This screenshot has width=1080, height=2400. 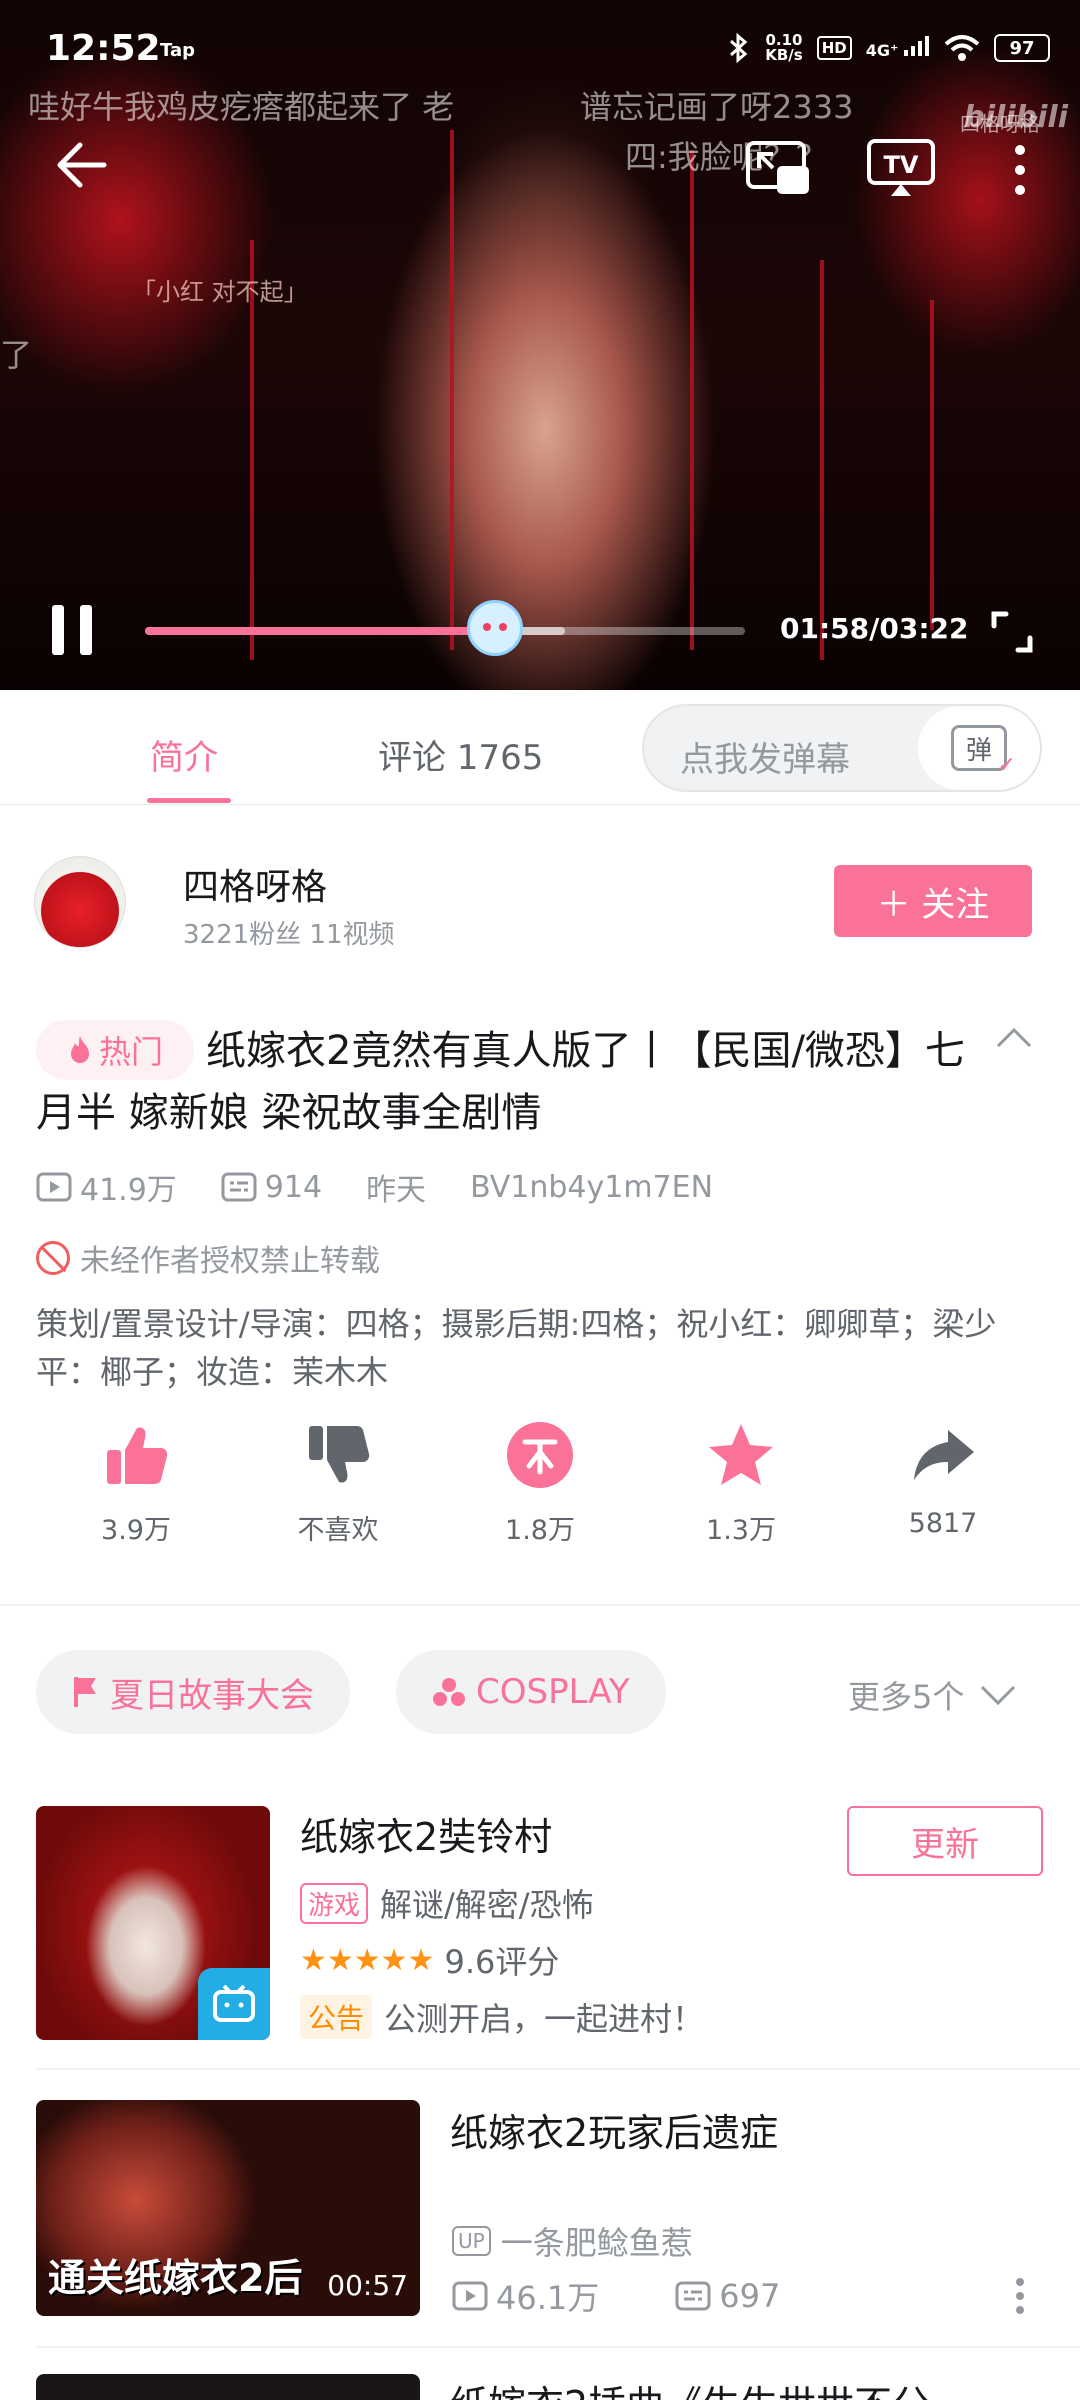 I want to click on view-count: 46.1万, so click(x=525, y=2296).